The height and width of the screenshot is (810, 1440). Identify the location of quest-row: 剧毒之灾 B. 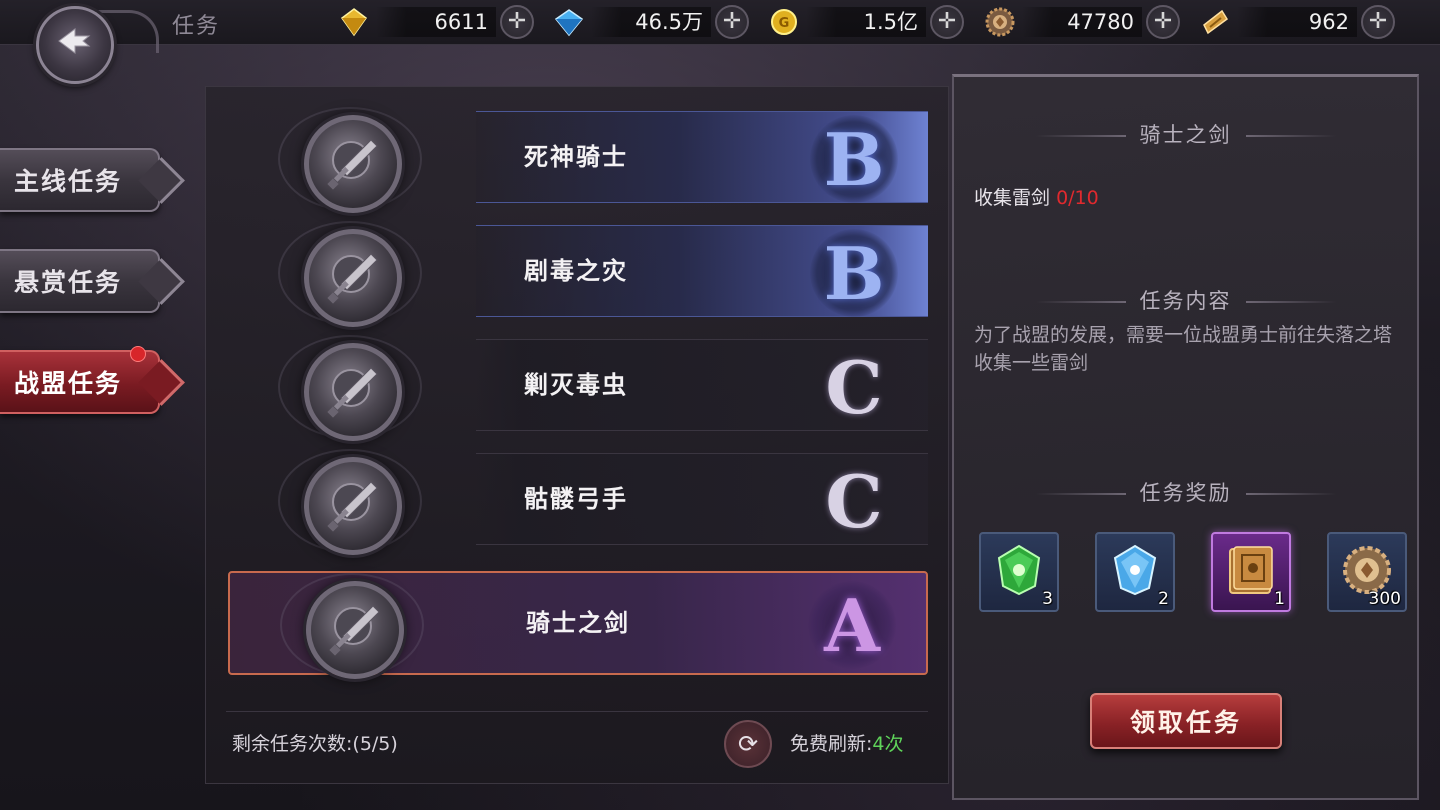
(578, 274).